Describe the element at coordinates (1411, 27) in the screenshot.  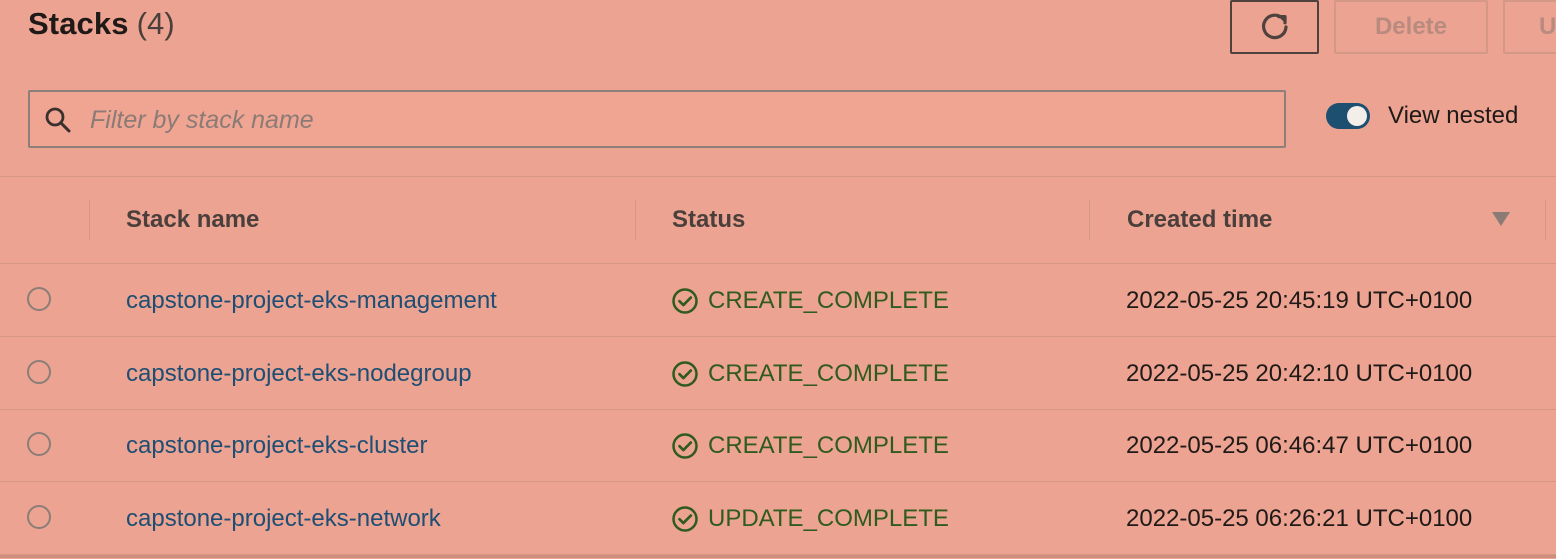
I see `delete-button: Delete` at that location.